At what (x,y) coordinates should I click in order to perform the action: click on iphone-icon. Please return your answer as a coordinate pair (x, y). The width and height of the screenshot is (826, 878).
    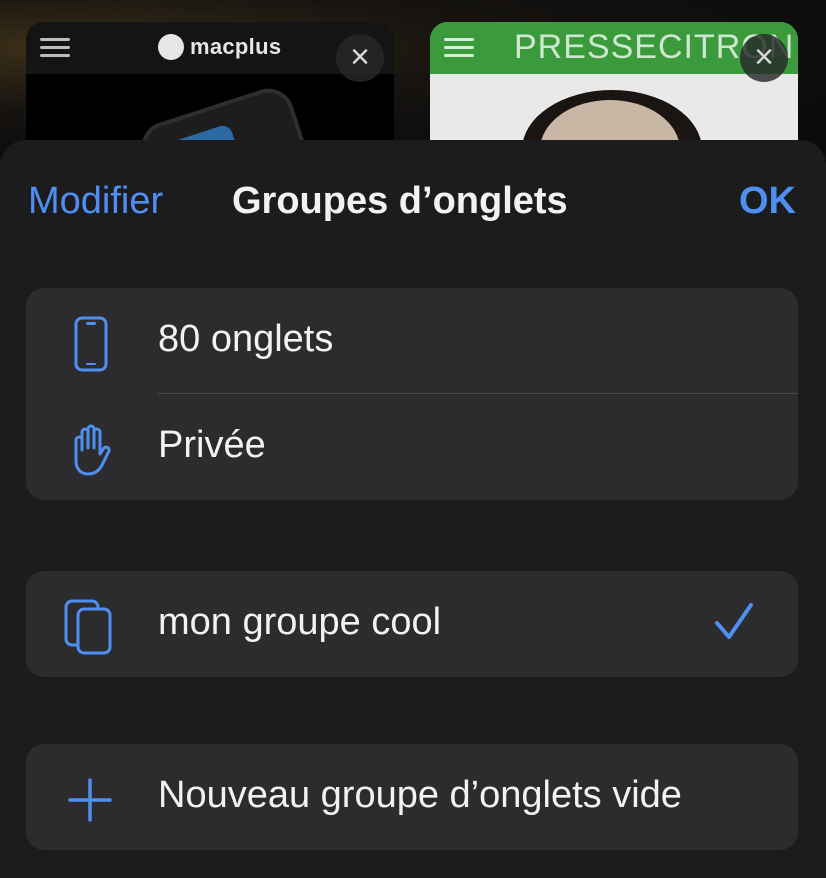
    Looking at the image, I should click on (91, 344).